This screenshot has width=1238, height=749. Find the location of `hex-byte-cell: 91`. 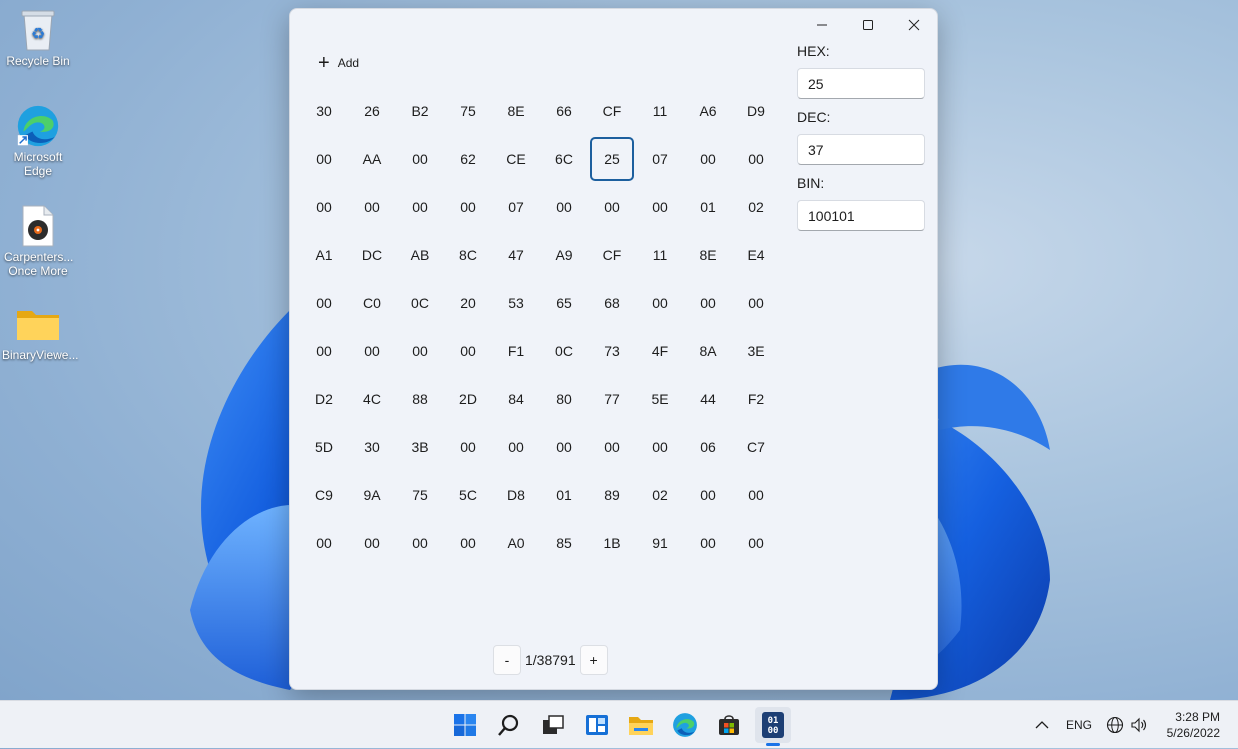

hex-byte-cell: 91 is located at coordinates (660, 543).